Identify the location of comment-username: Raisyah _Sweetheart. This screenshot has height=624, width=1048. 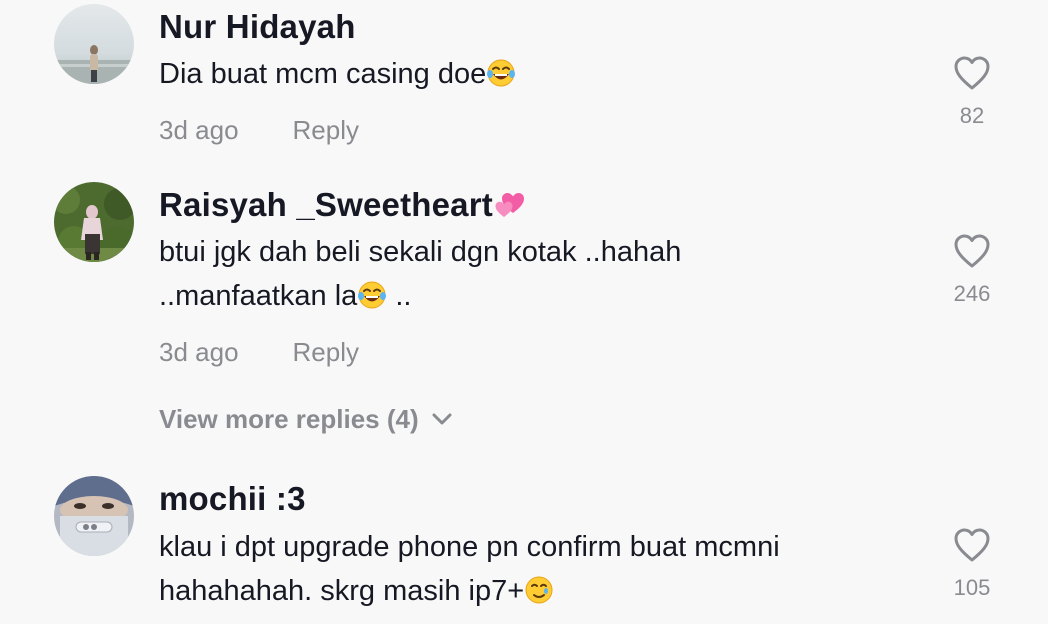
(343, 205).